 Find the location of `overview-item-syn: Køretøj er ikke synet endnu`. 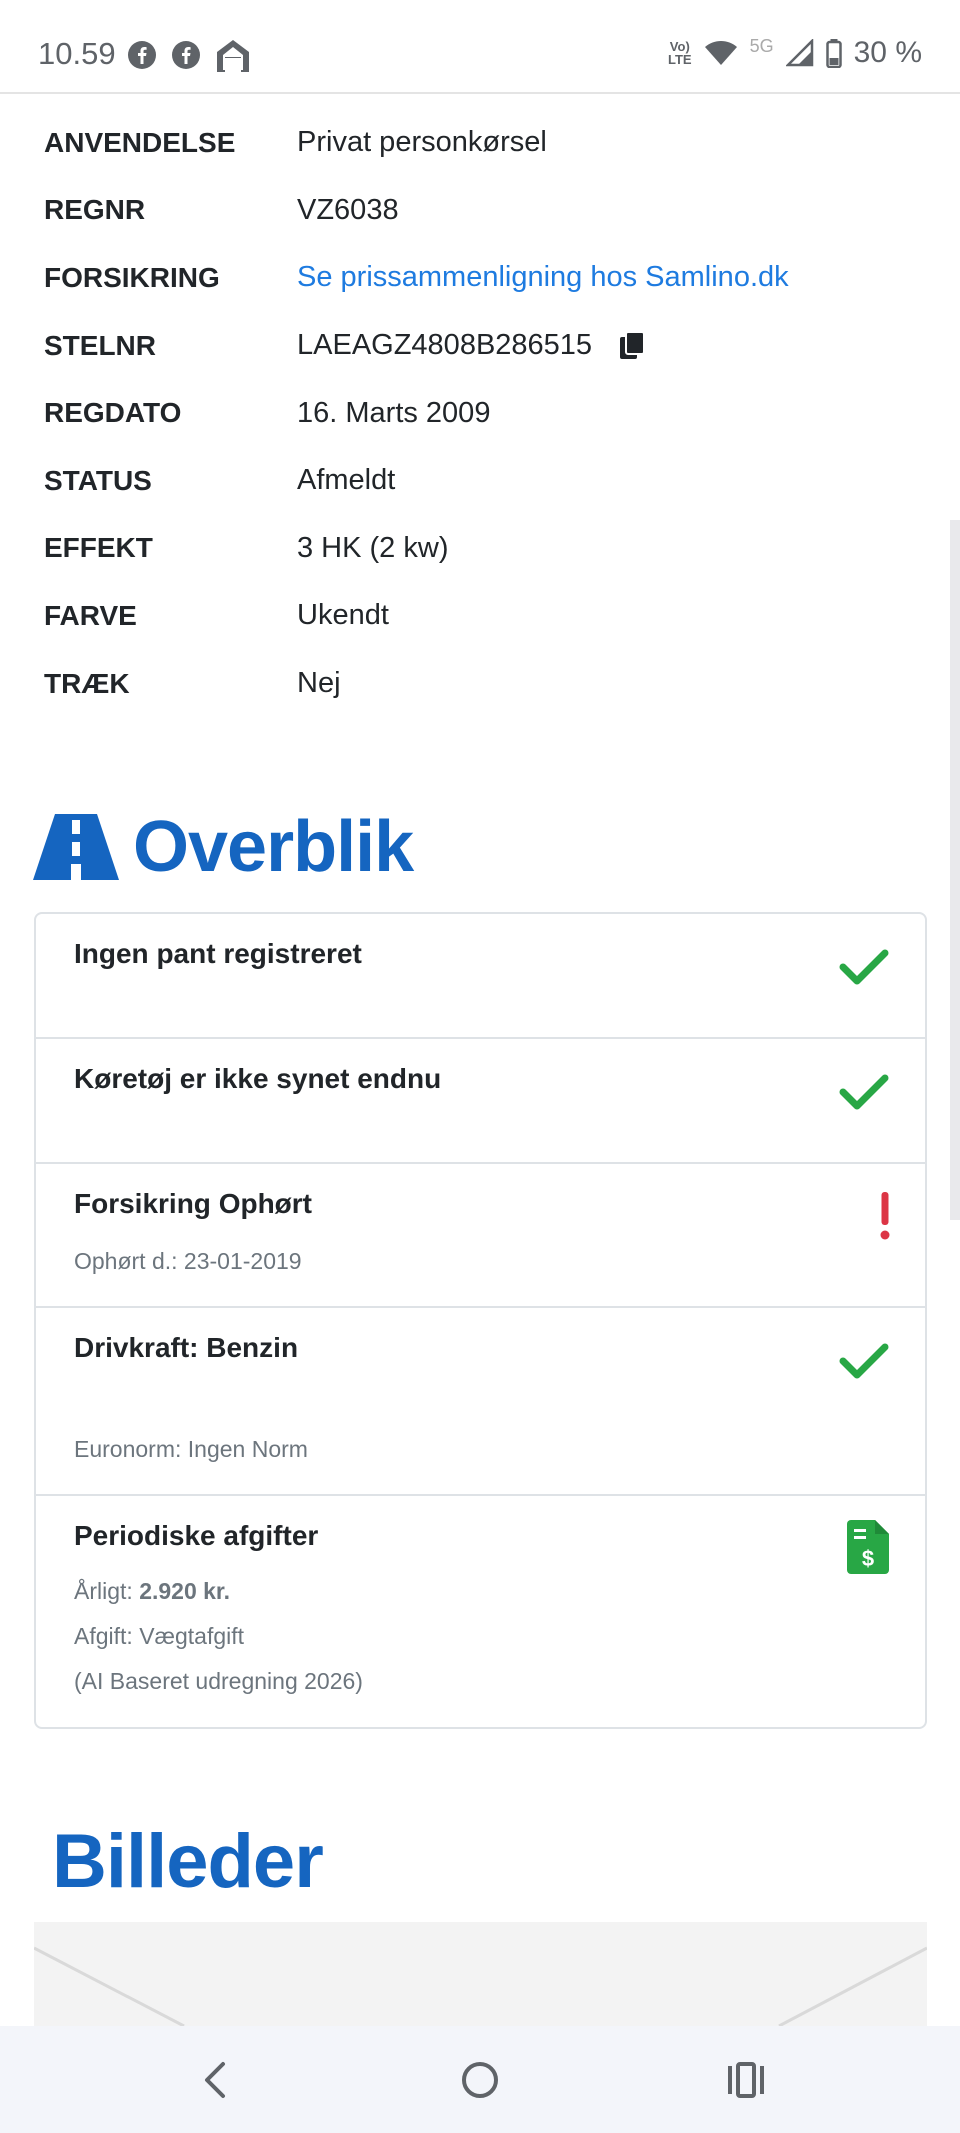

overview-item-syn: Køretøj er ikke synet endnu is located at coordinates (480, 1101).